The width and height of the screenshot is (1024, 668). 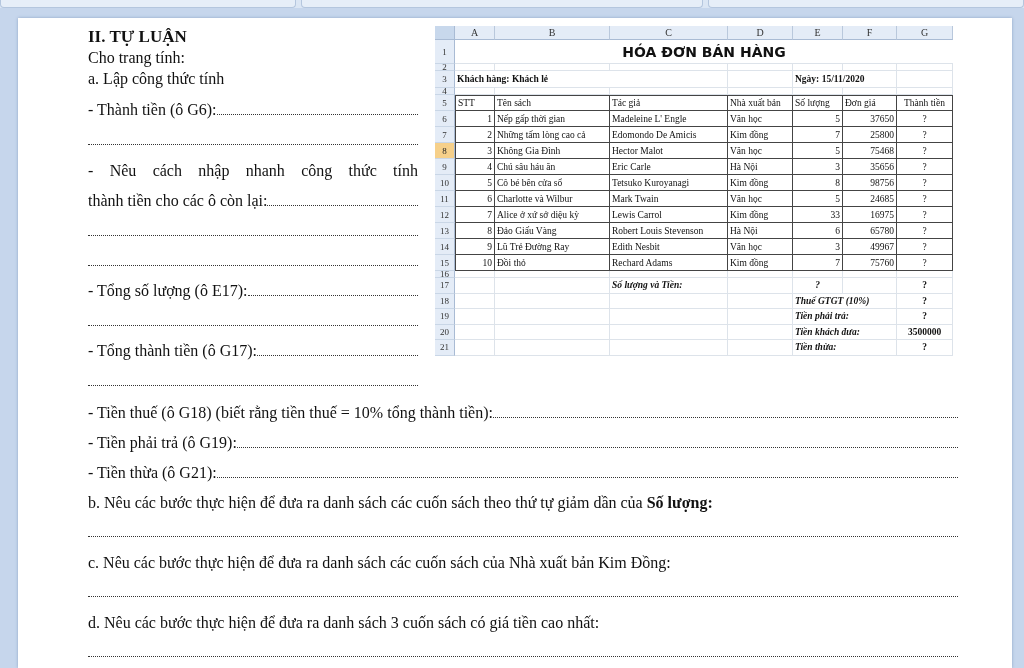 What do you see at coordinates (818, 33) in the screenshot?
I see `column-header: E` at bounding box center [818, 33].